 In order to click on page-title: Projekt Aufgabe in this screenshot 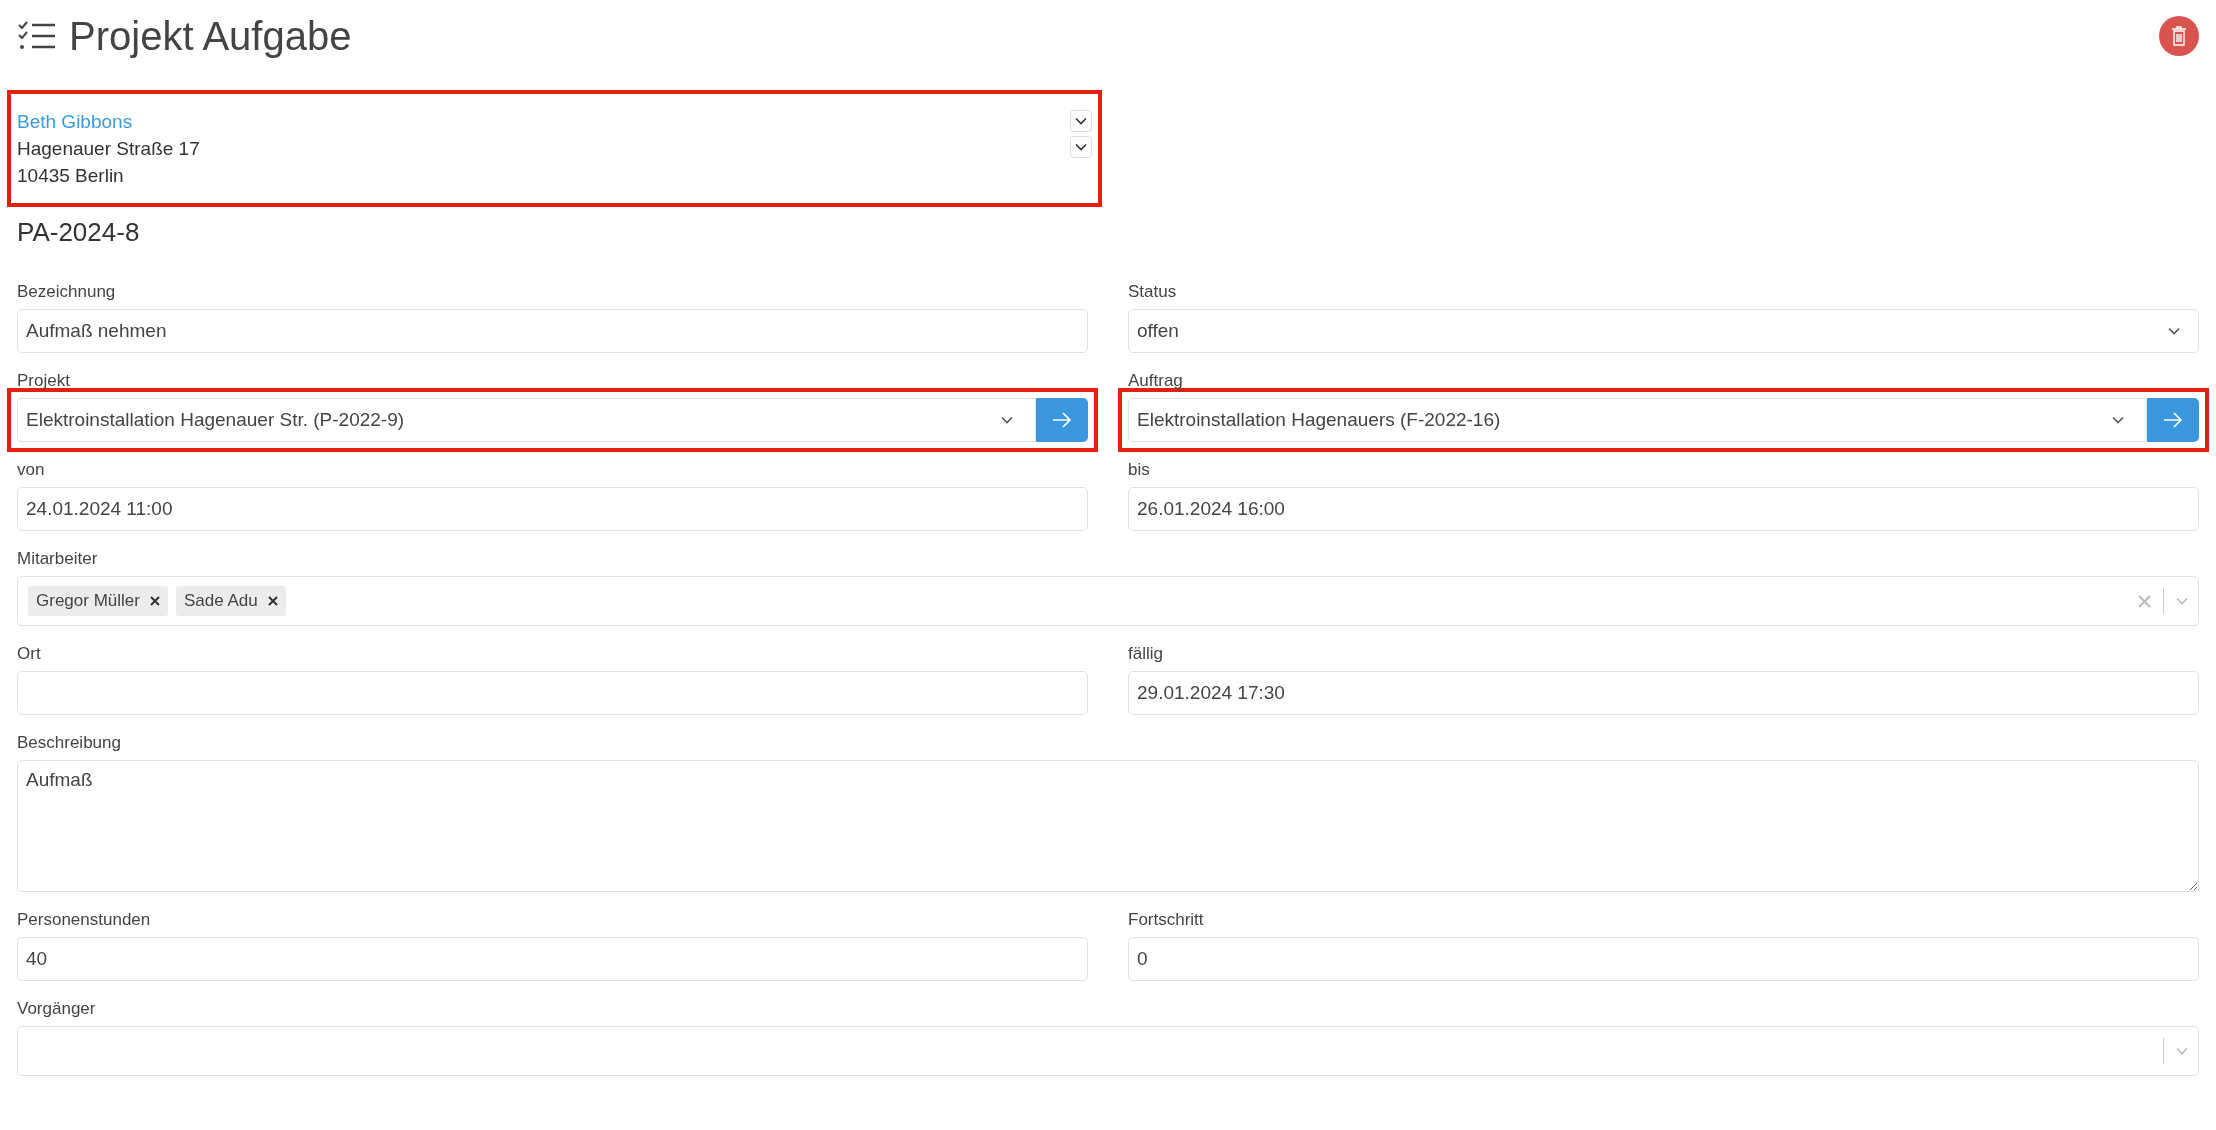, I will do `click(210, 36)`.